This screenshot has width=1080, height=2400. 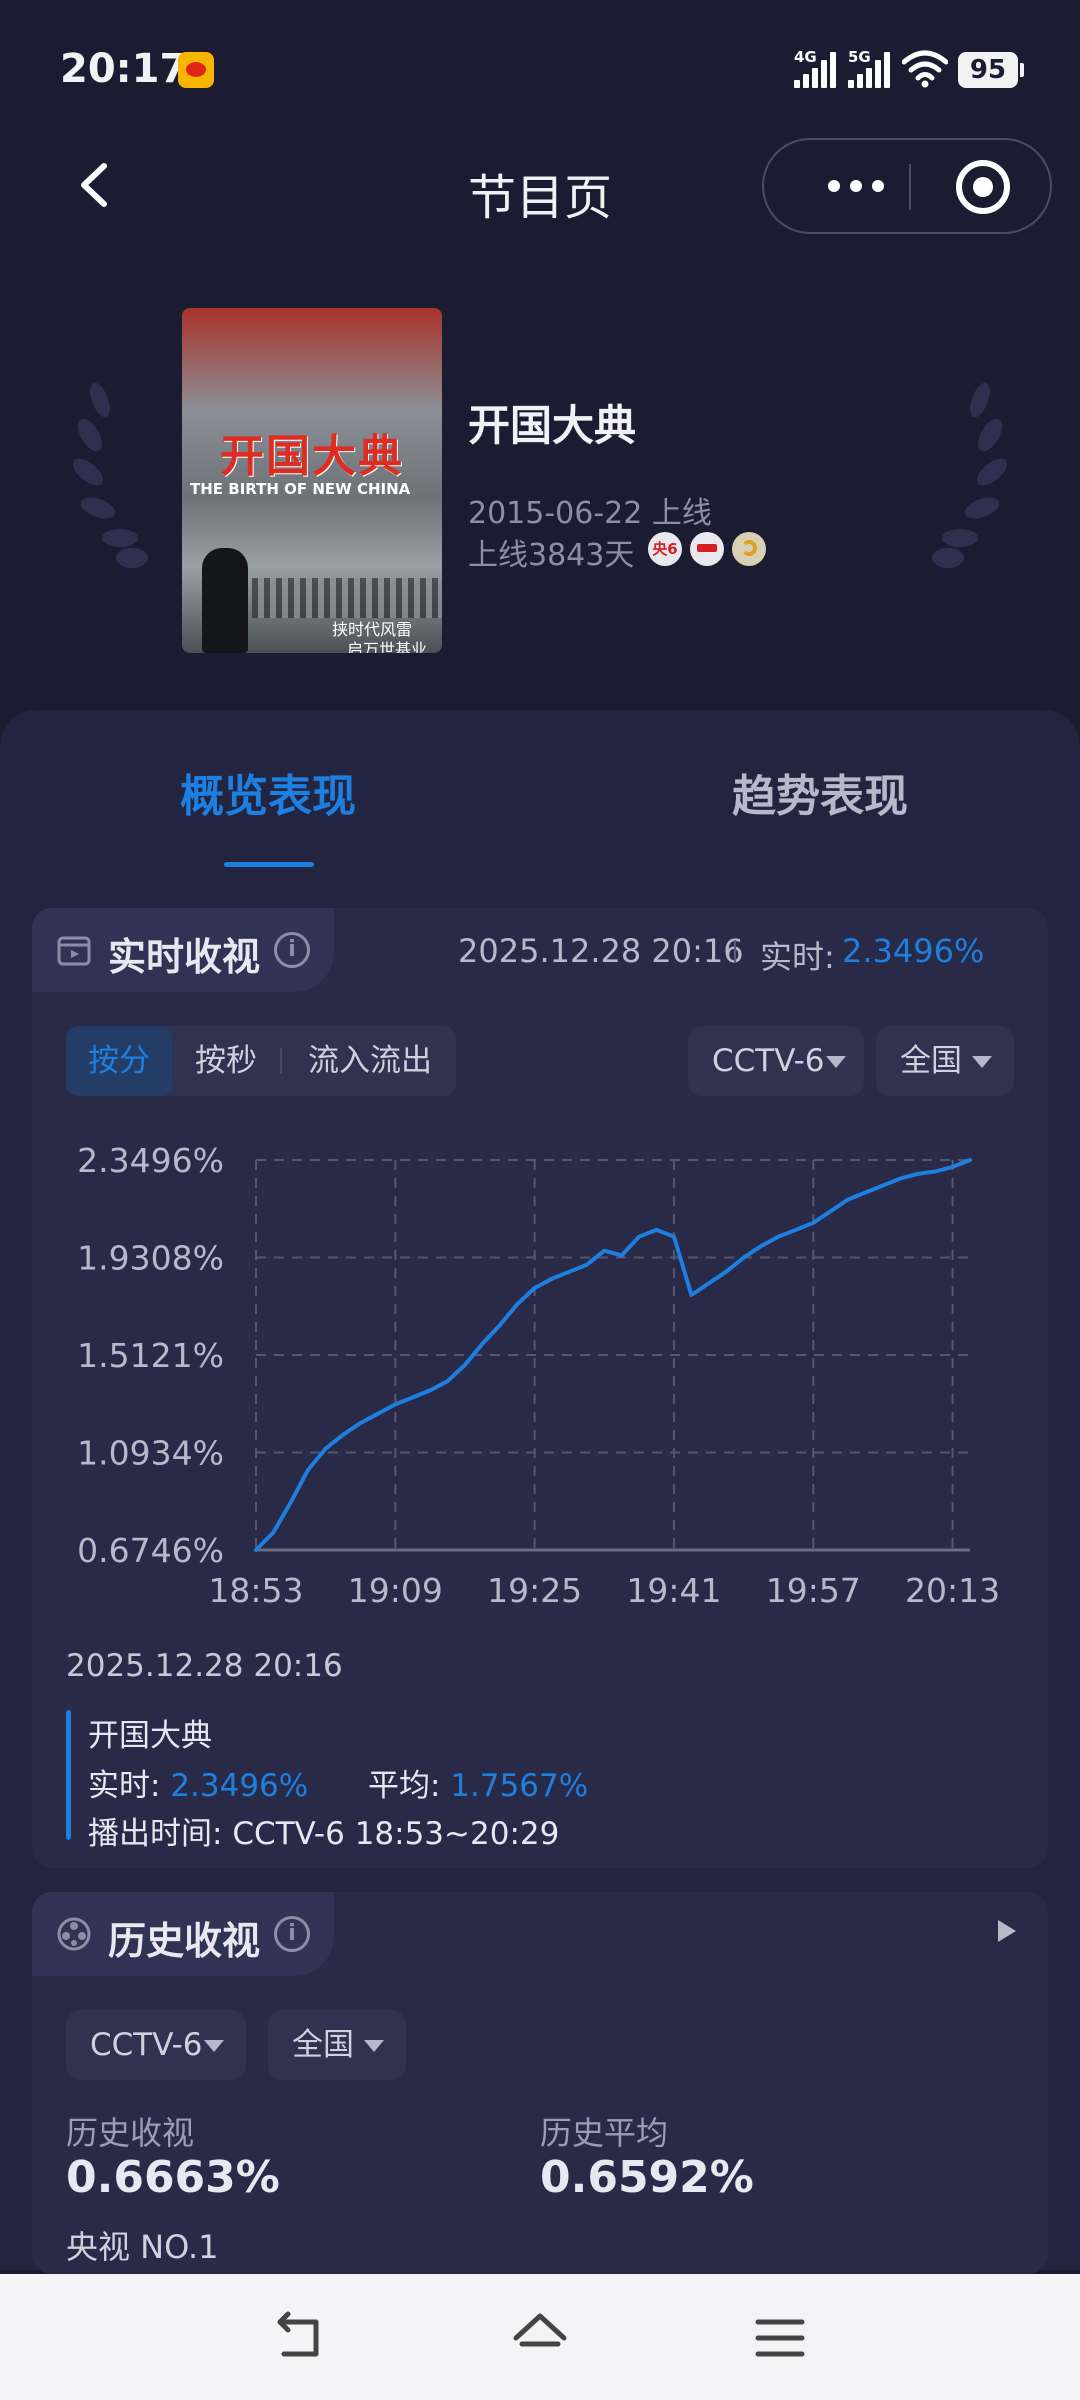 What do you see at coordinates (983, 187) in the screenshot?
I see `close-miniprogram-icon` at bounding box center [983, 187].